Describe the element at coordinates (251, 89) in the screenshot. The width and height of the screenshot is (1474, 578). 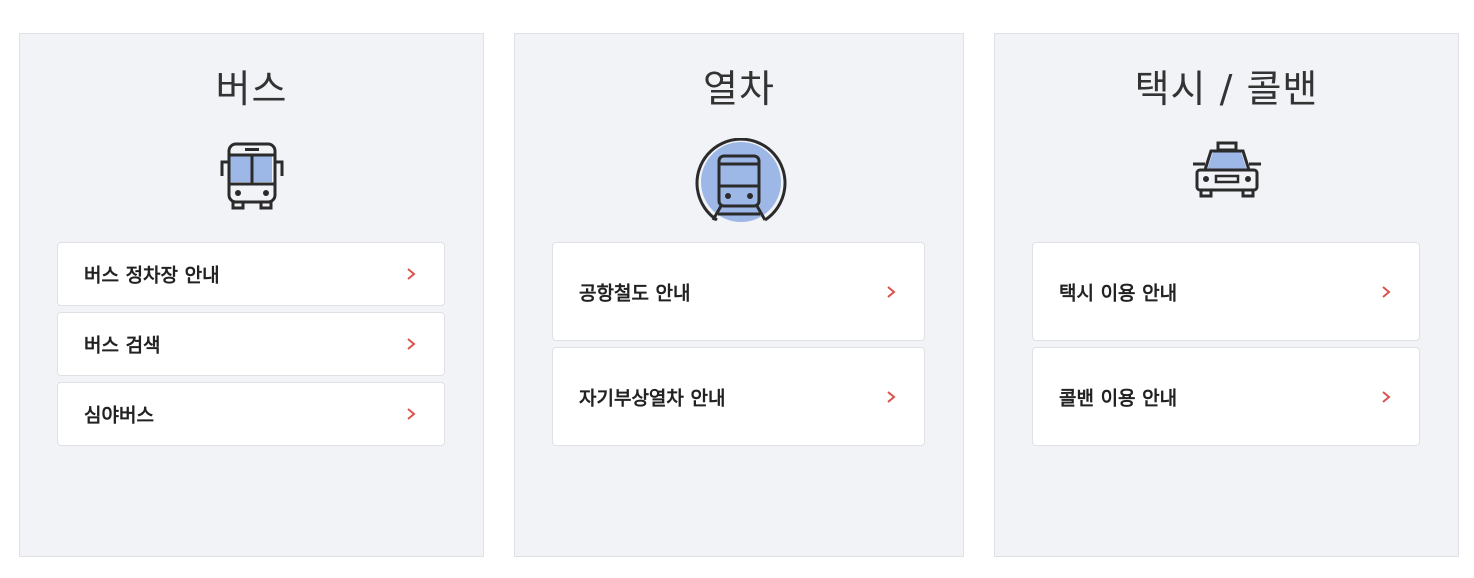
I see `bus-panel-title: 버스` at that location.